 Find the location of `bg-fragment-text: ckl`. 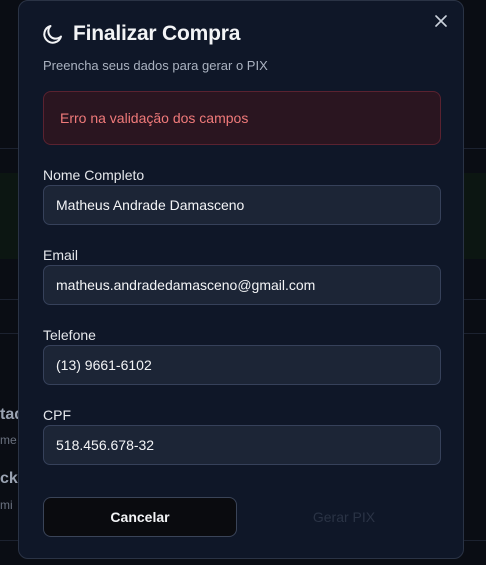

bg-fragment-text: ckl is located at coordinates (9, 478).